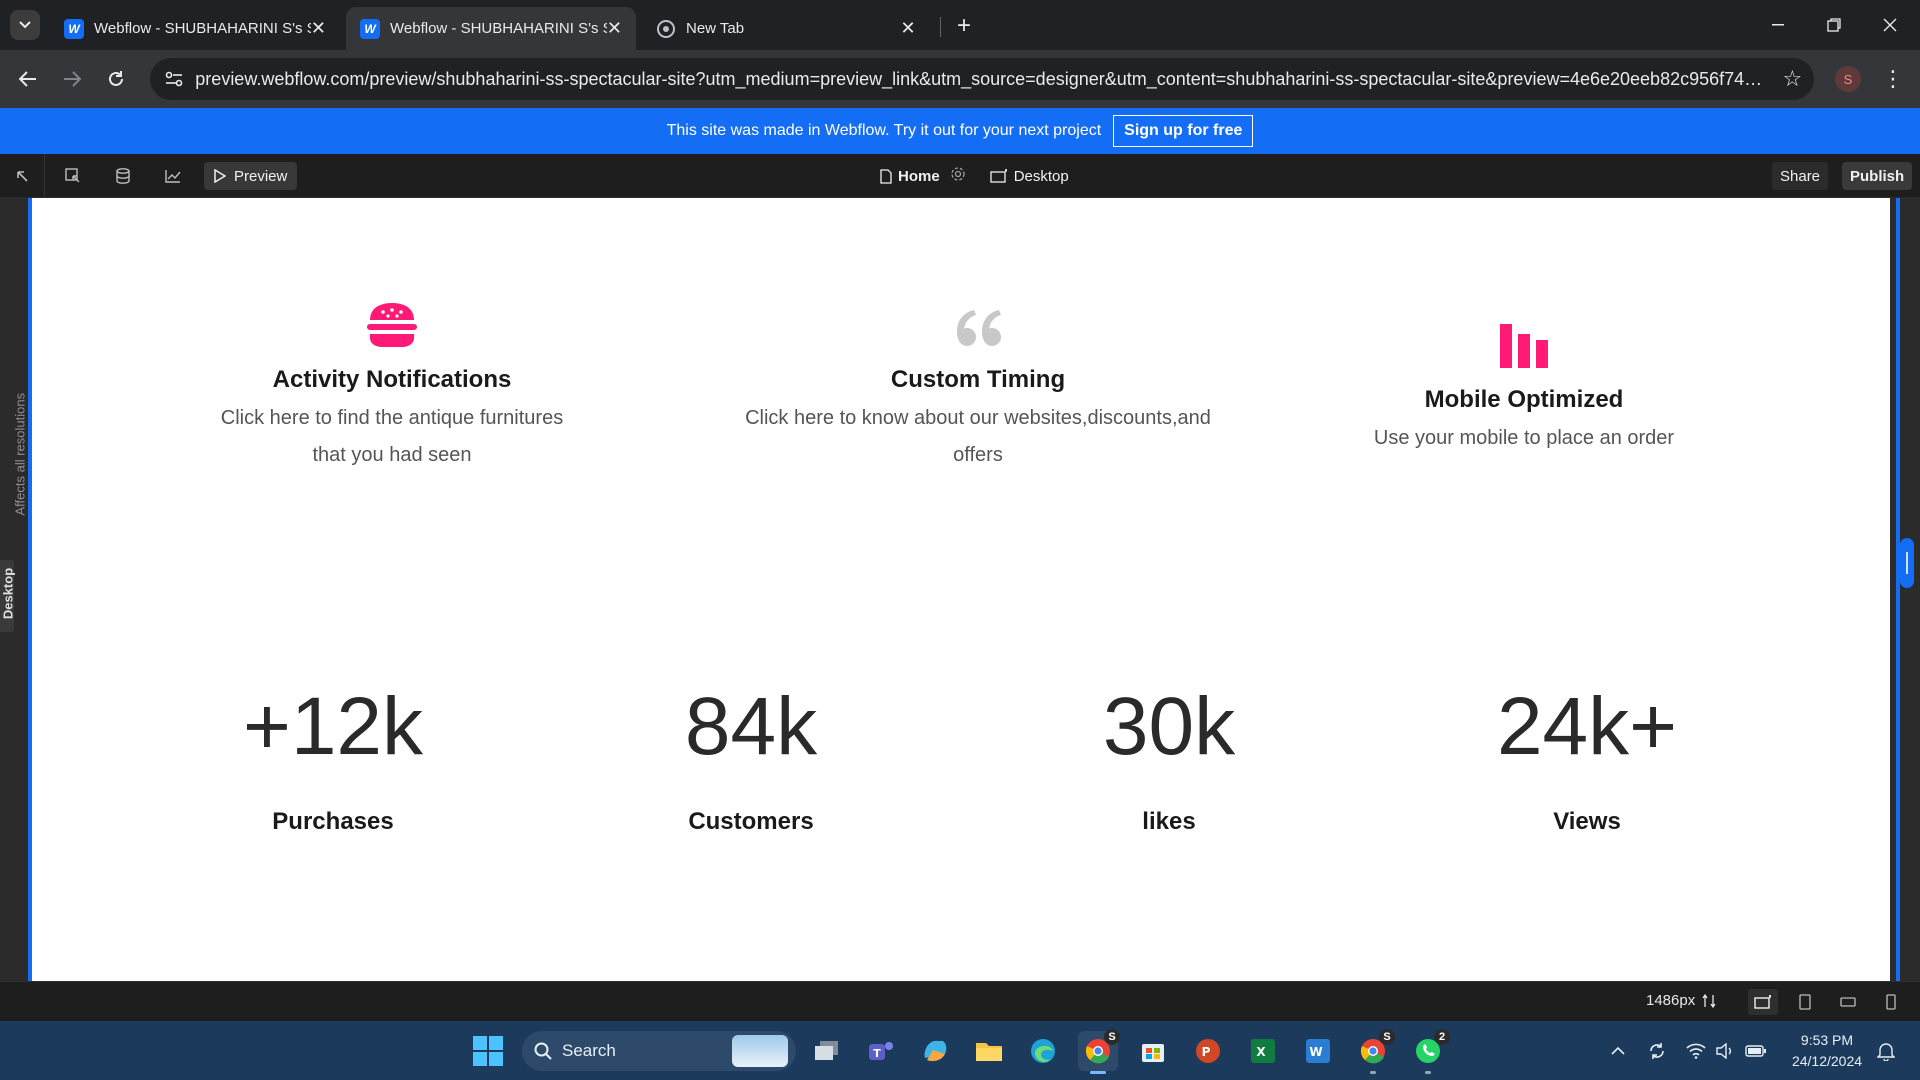 The image size is (1920, 1080). Describe the element at coordinates (751, 761) in the screenshot. I see `stat-customers: 84k Customers` at that location.